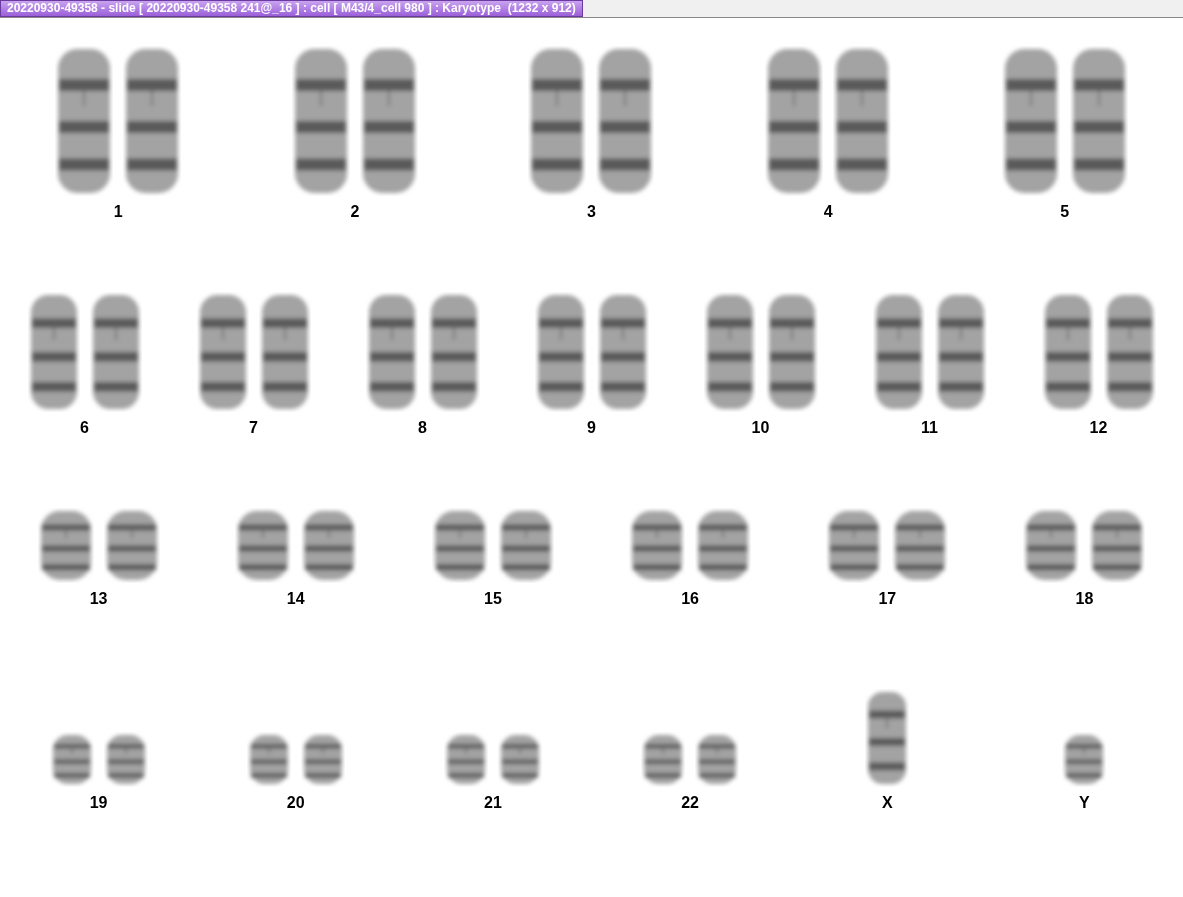 The width and height of the screenshot is (1183, 897). Describe the element at coordinates (887, 599) in the screenshot. I see `chromosome-number: 17` at that location.